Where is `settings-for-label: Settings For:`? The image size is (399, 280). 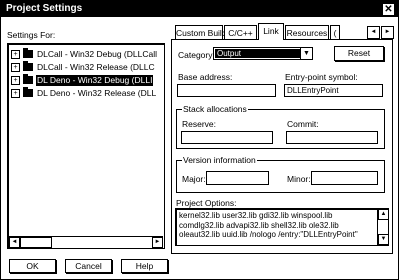 settings-for-label: Settings For: is located at coordinates (31, 35).